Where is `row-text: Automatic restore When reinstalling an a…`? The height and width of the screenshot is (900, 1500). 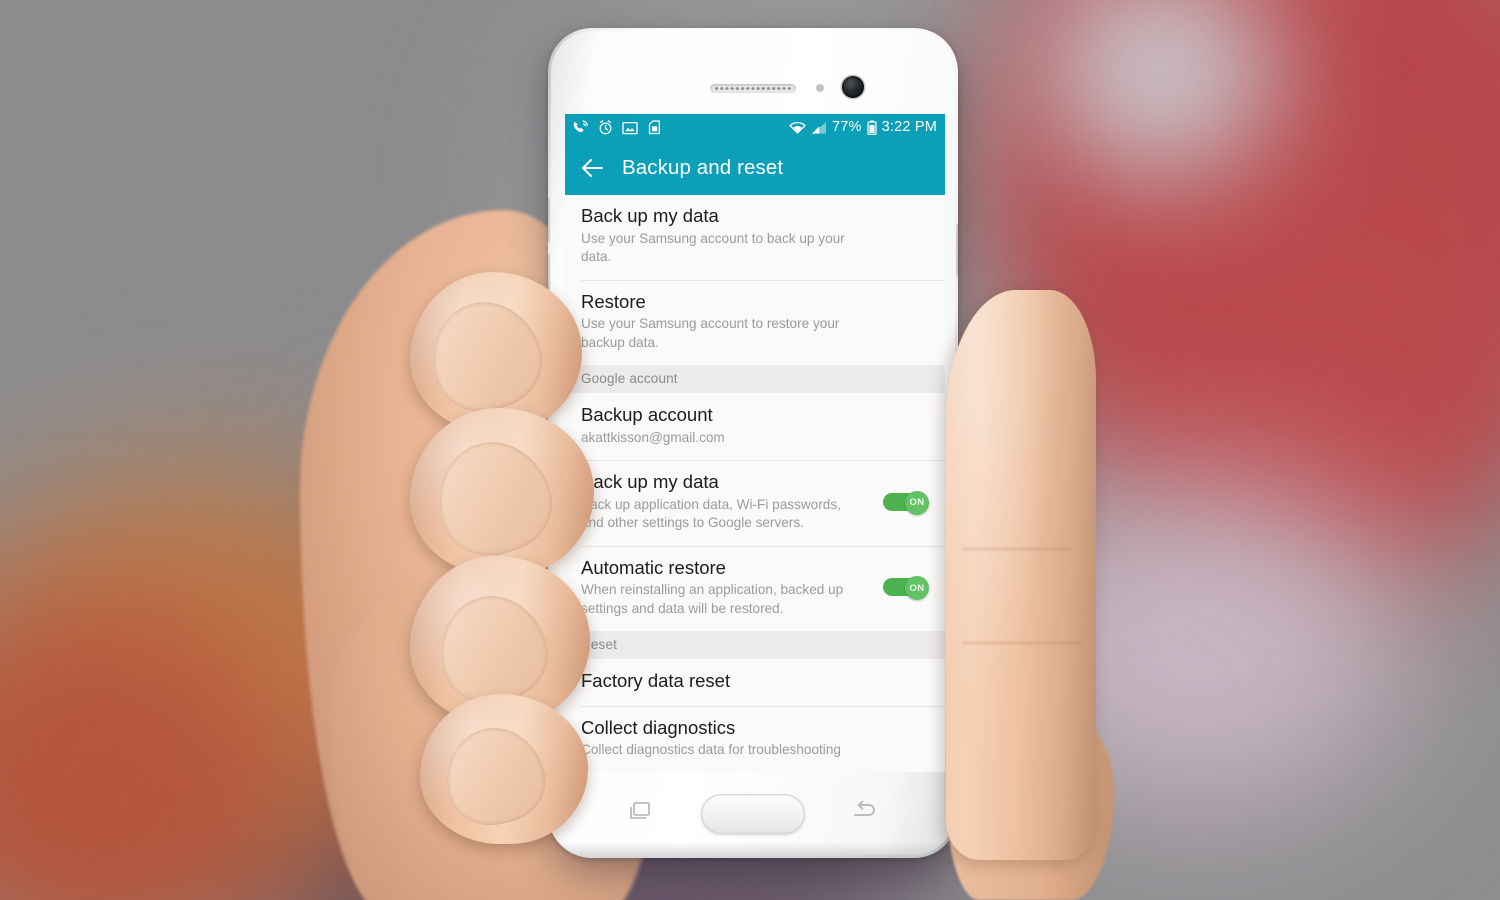 row-text: Automatic restore When reinstalling an a… is located at coordinates (728, 588).